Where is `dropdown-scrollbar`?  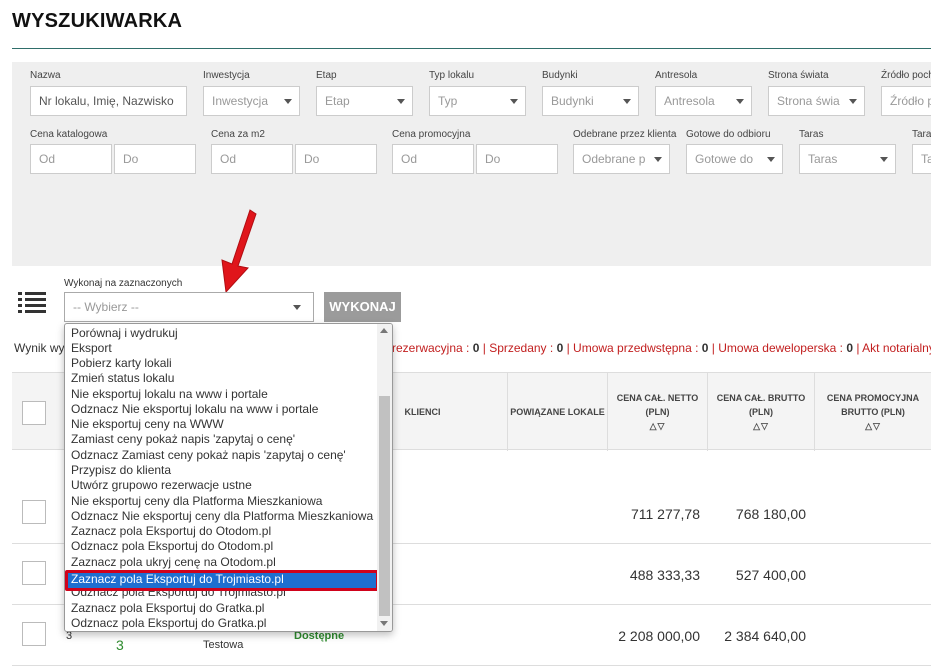
dropdown-scrollbar is located at coordinates (384, 477).